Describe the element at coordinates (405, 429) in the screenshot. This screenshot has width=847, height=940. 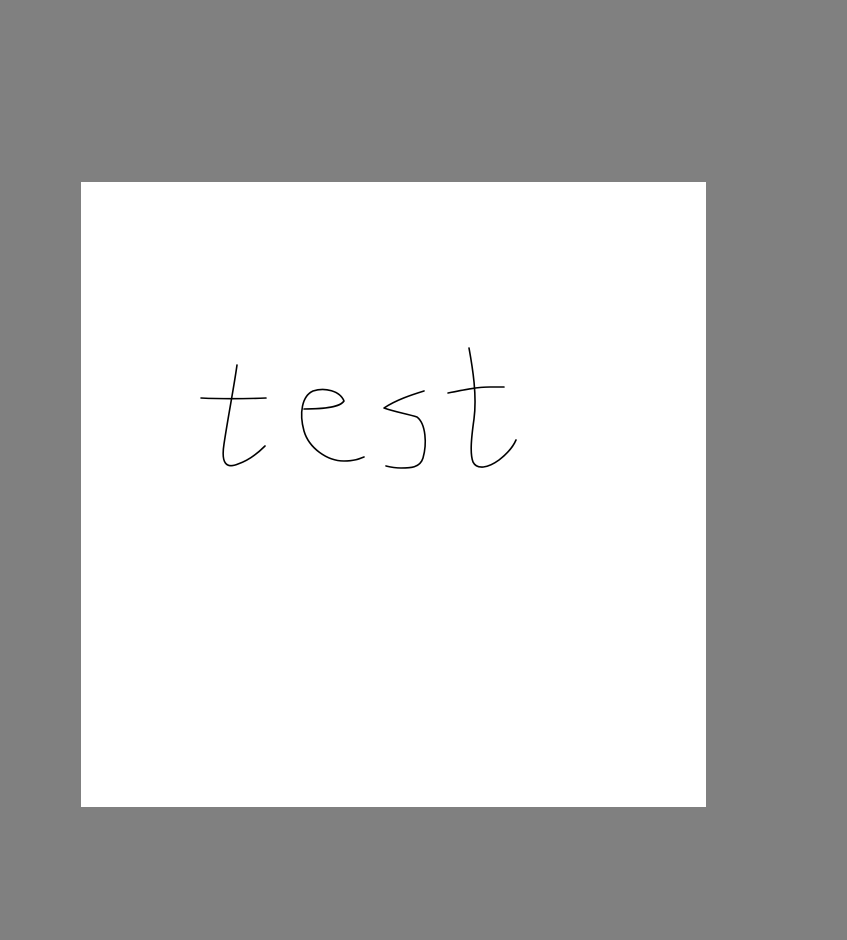
I see `stroke-s` at that location.